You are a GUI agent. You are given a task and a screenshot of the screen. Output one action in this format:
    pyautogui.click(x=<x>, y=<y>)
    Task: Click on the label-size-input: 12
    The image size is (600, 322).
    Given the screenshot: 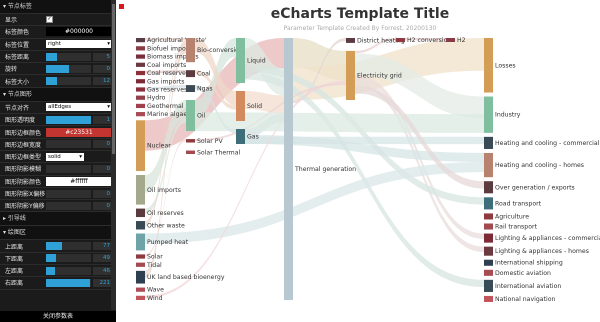 What is the action you would take?
    pyautogui.click(x=102, y=81)
    